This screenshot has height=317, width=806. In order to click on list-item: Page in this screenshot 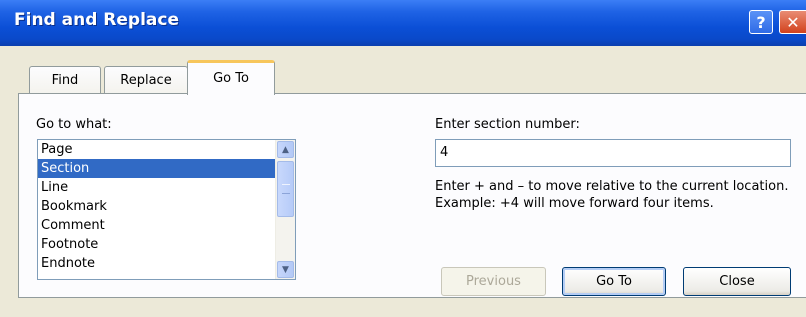, I will do `click(157, 149)`.